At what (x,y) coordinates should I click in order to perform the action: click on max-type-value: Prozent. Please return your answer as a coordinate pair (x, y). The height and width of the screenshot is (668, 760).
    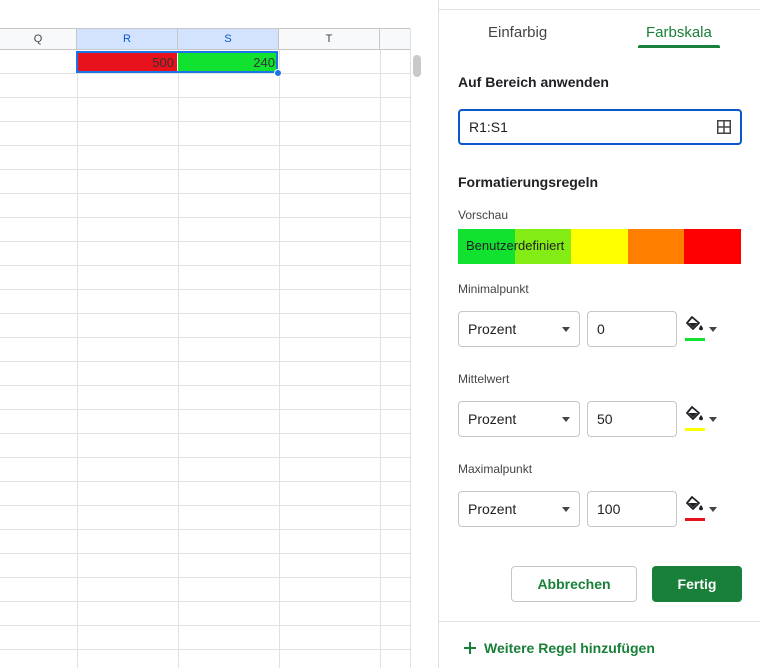
    Looking at the image, I should click on (492, 509).